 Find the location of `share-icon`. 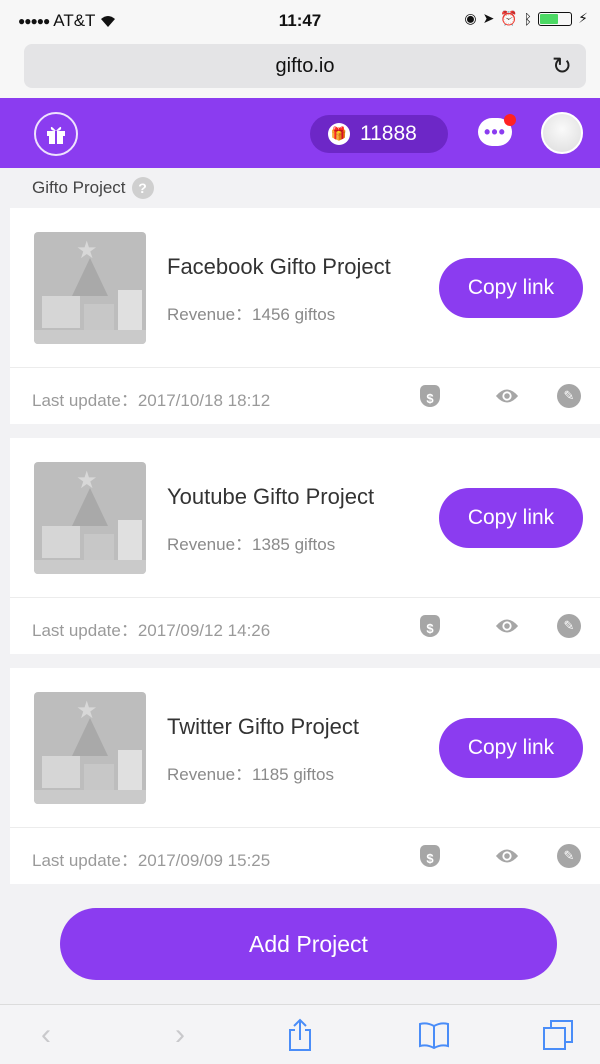

share-icon is located at coordinates (300, 1035).